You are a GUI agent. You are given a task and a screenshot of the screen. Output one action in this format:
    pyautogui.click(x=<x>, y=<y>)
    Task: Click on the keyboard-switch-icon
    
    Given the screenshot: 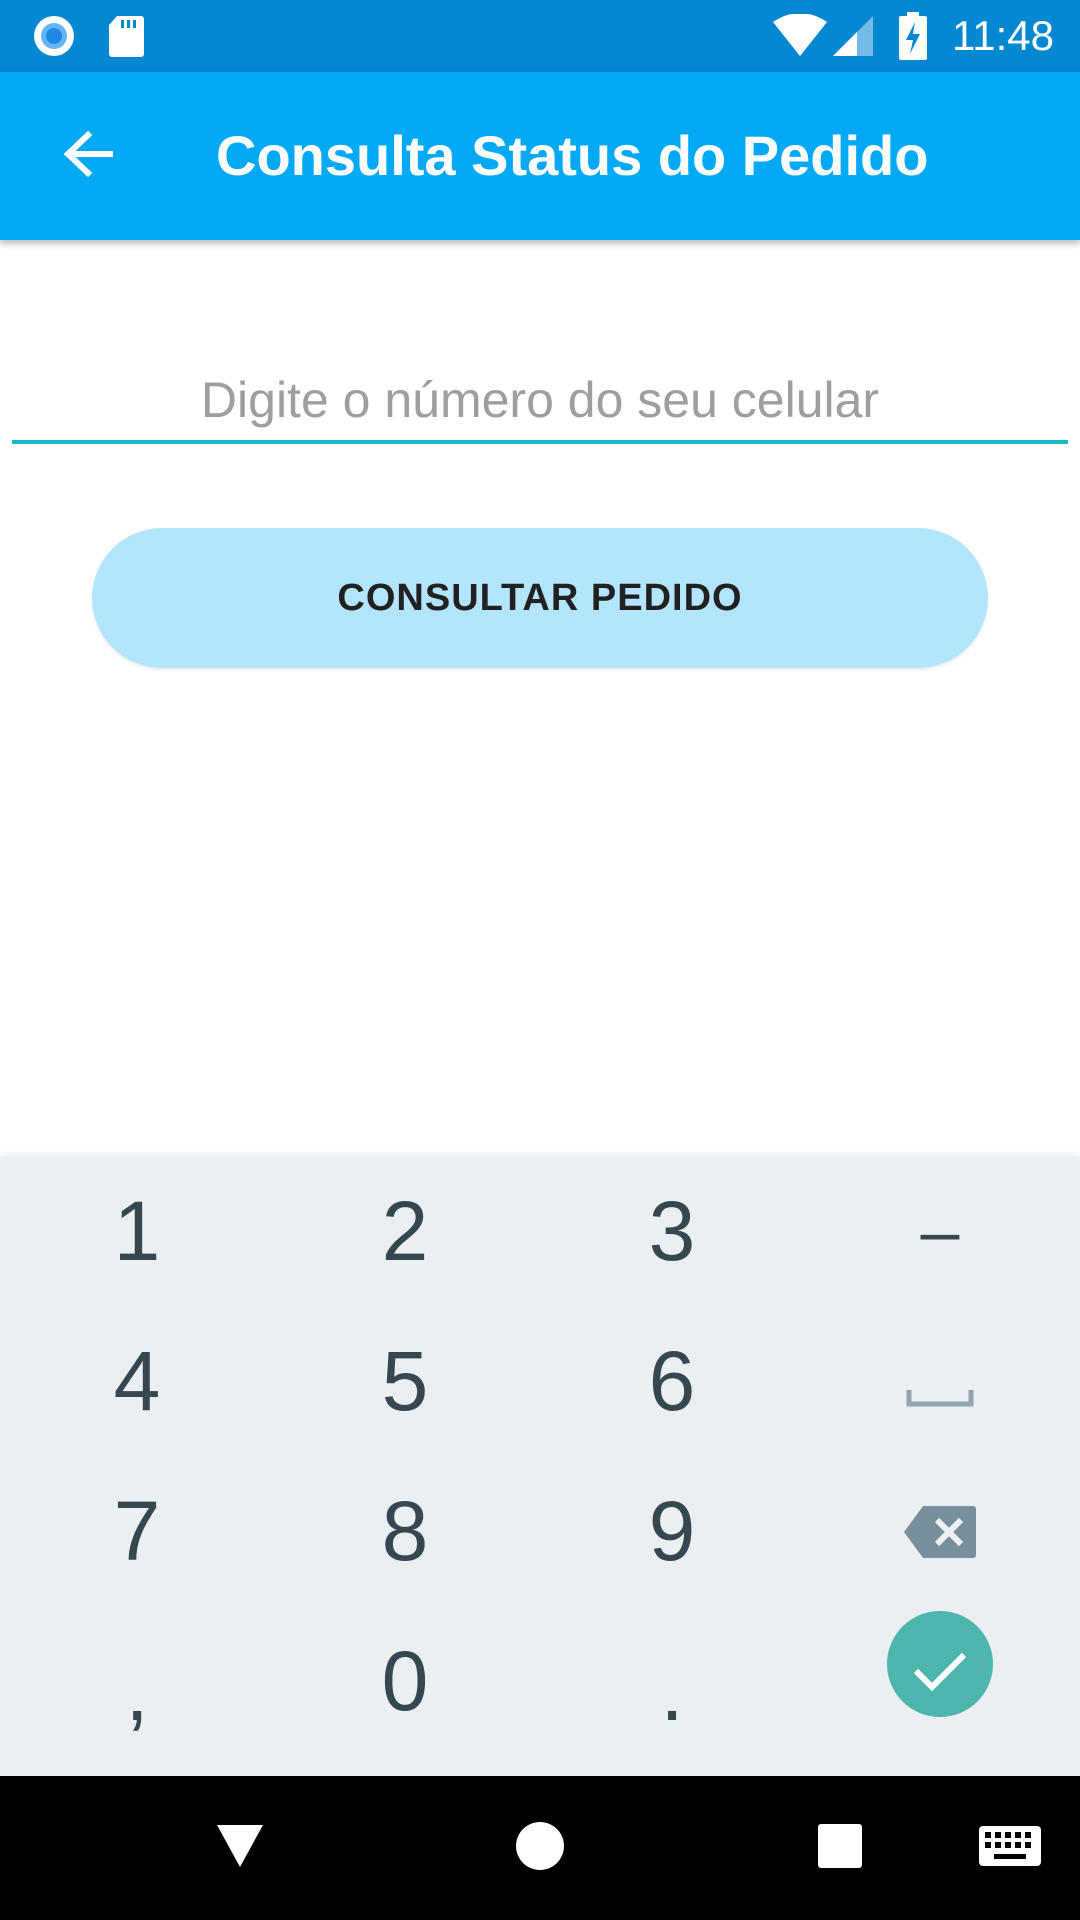 What is the action you would take?
    pyautogui.click(x=1010, y=1848)
    